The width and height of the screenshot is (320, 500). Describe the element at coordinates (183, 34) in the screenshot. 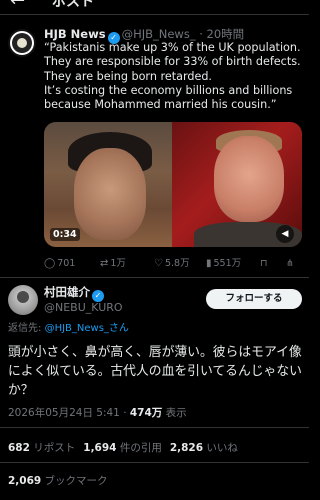

I see `quoted-handle-time: @HJB_News_ · 20時間` at that location.